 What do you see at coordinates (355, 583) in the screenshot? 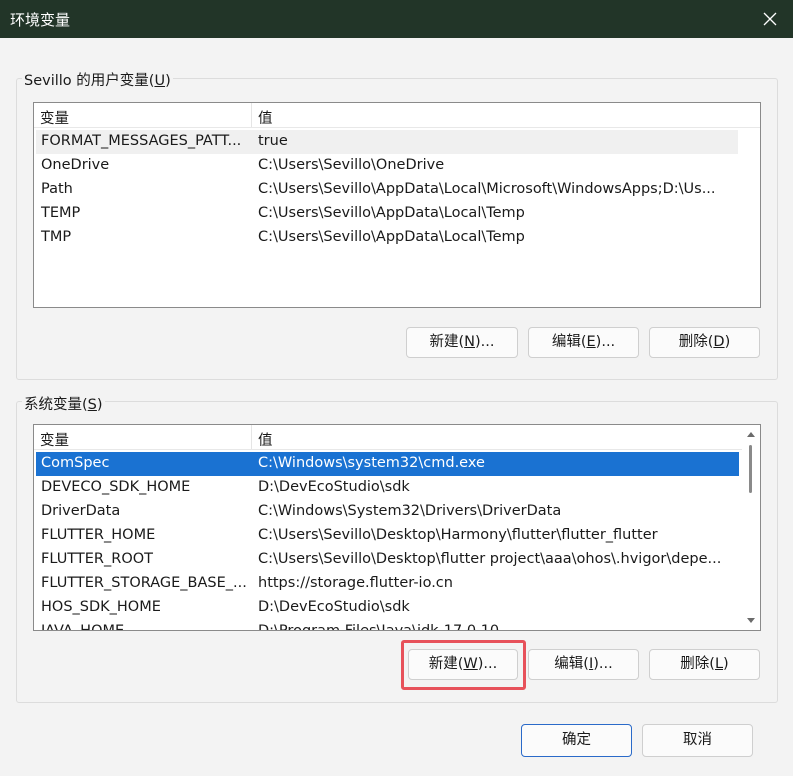
I see `variable-value: https://storage.flutter-io.cn` at bounding box center [355, 583].